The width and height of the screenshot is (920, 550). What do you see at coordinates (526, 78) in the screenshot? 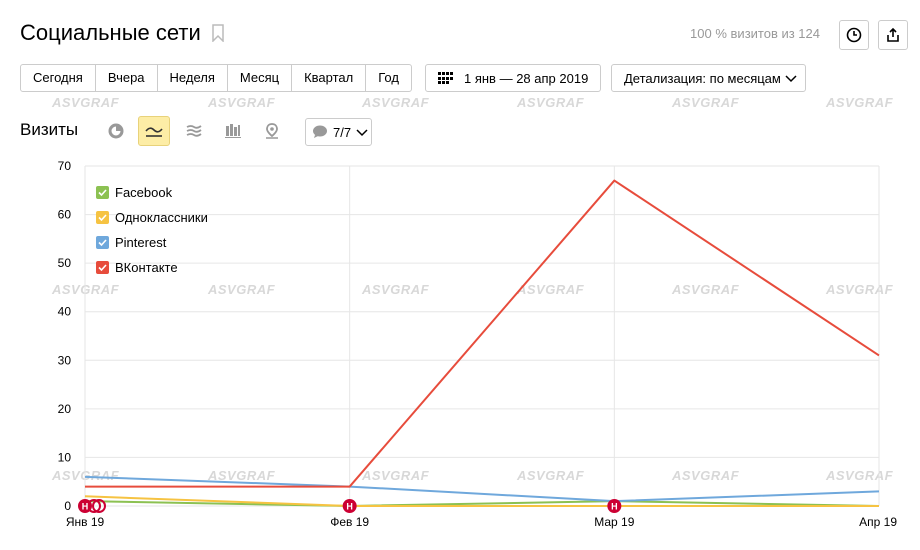
I see `date-range-label: 1 янв — 28 апр 2019` at bounding box center [526, 78].